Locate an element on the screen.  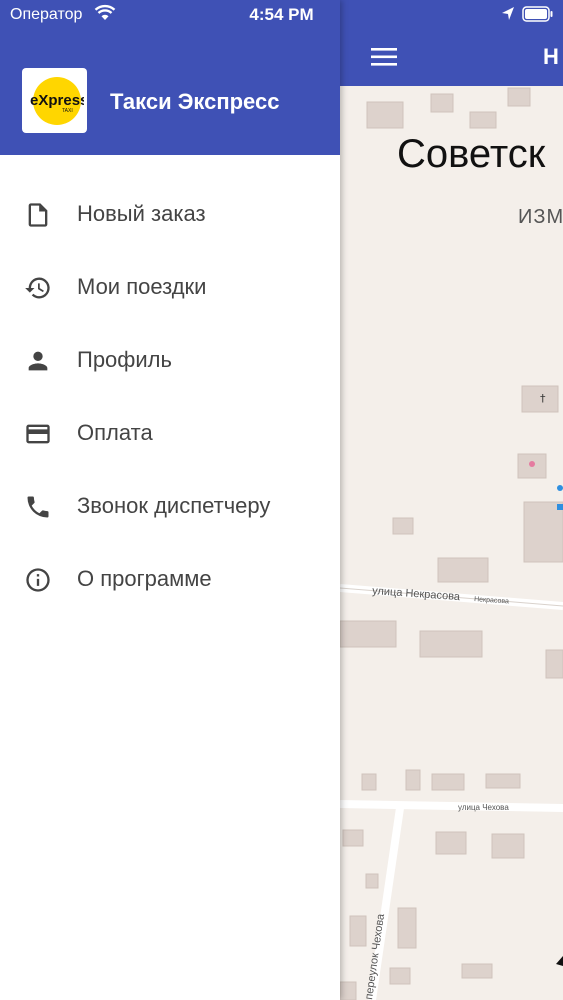
app-bar-title: Н is located at coordinates (551, 56).